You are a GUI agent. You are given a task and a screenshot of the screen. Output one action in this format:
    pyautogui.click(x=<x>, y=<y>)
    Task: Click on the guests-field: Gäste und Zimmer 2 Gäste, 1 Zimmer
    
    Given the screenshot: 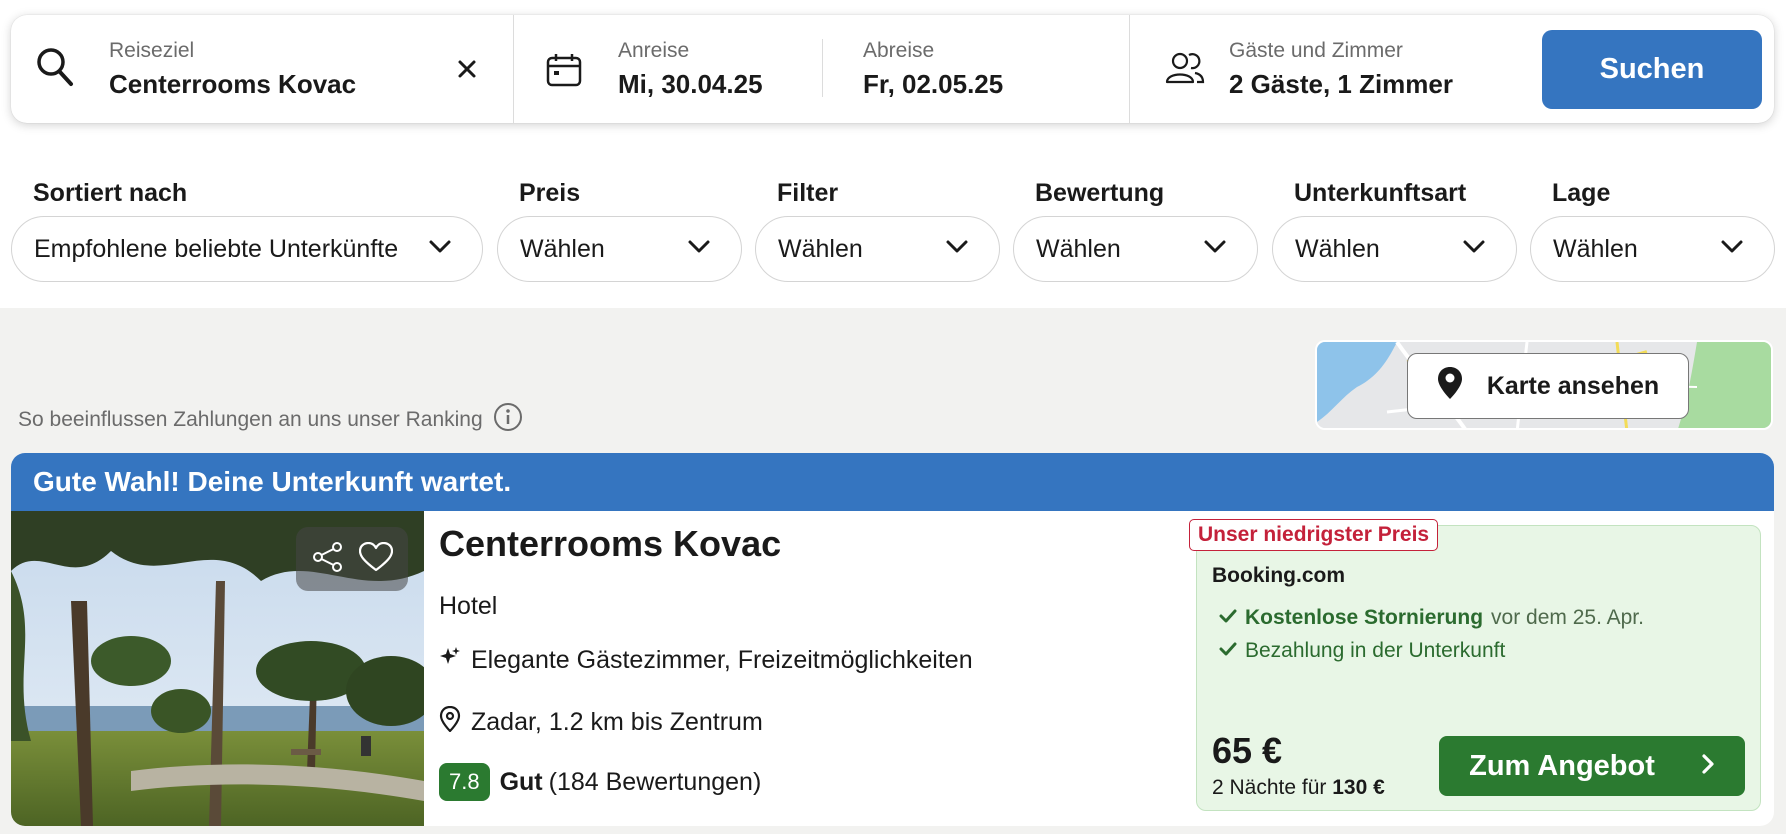 What is the action you would take?
    pyautogui.click(x=1330, y=69)
    